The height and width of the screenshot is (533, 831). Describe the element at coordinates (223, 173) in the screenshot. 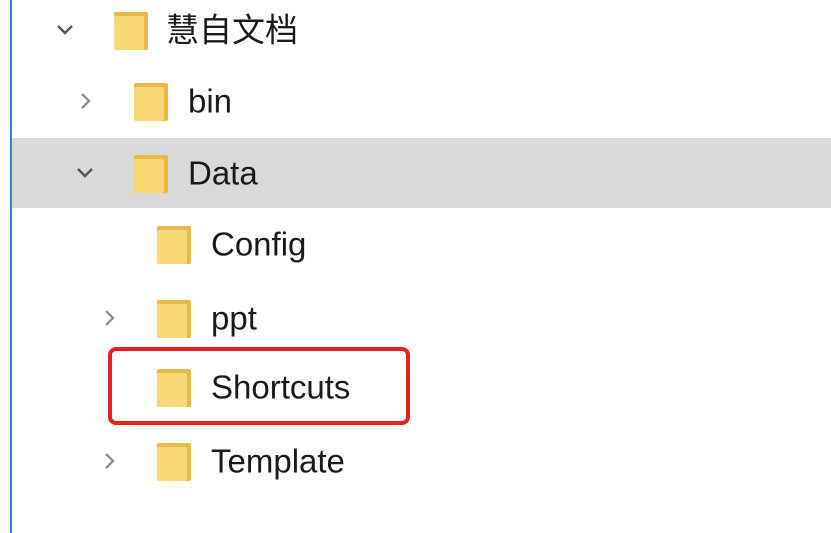

I see `tree-item-label: Data` at that location.